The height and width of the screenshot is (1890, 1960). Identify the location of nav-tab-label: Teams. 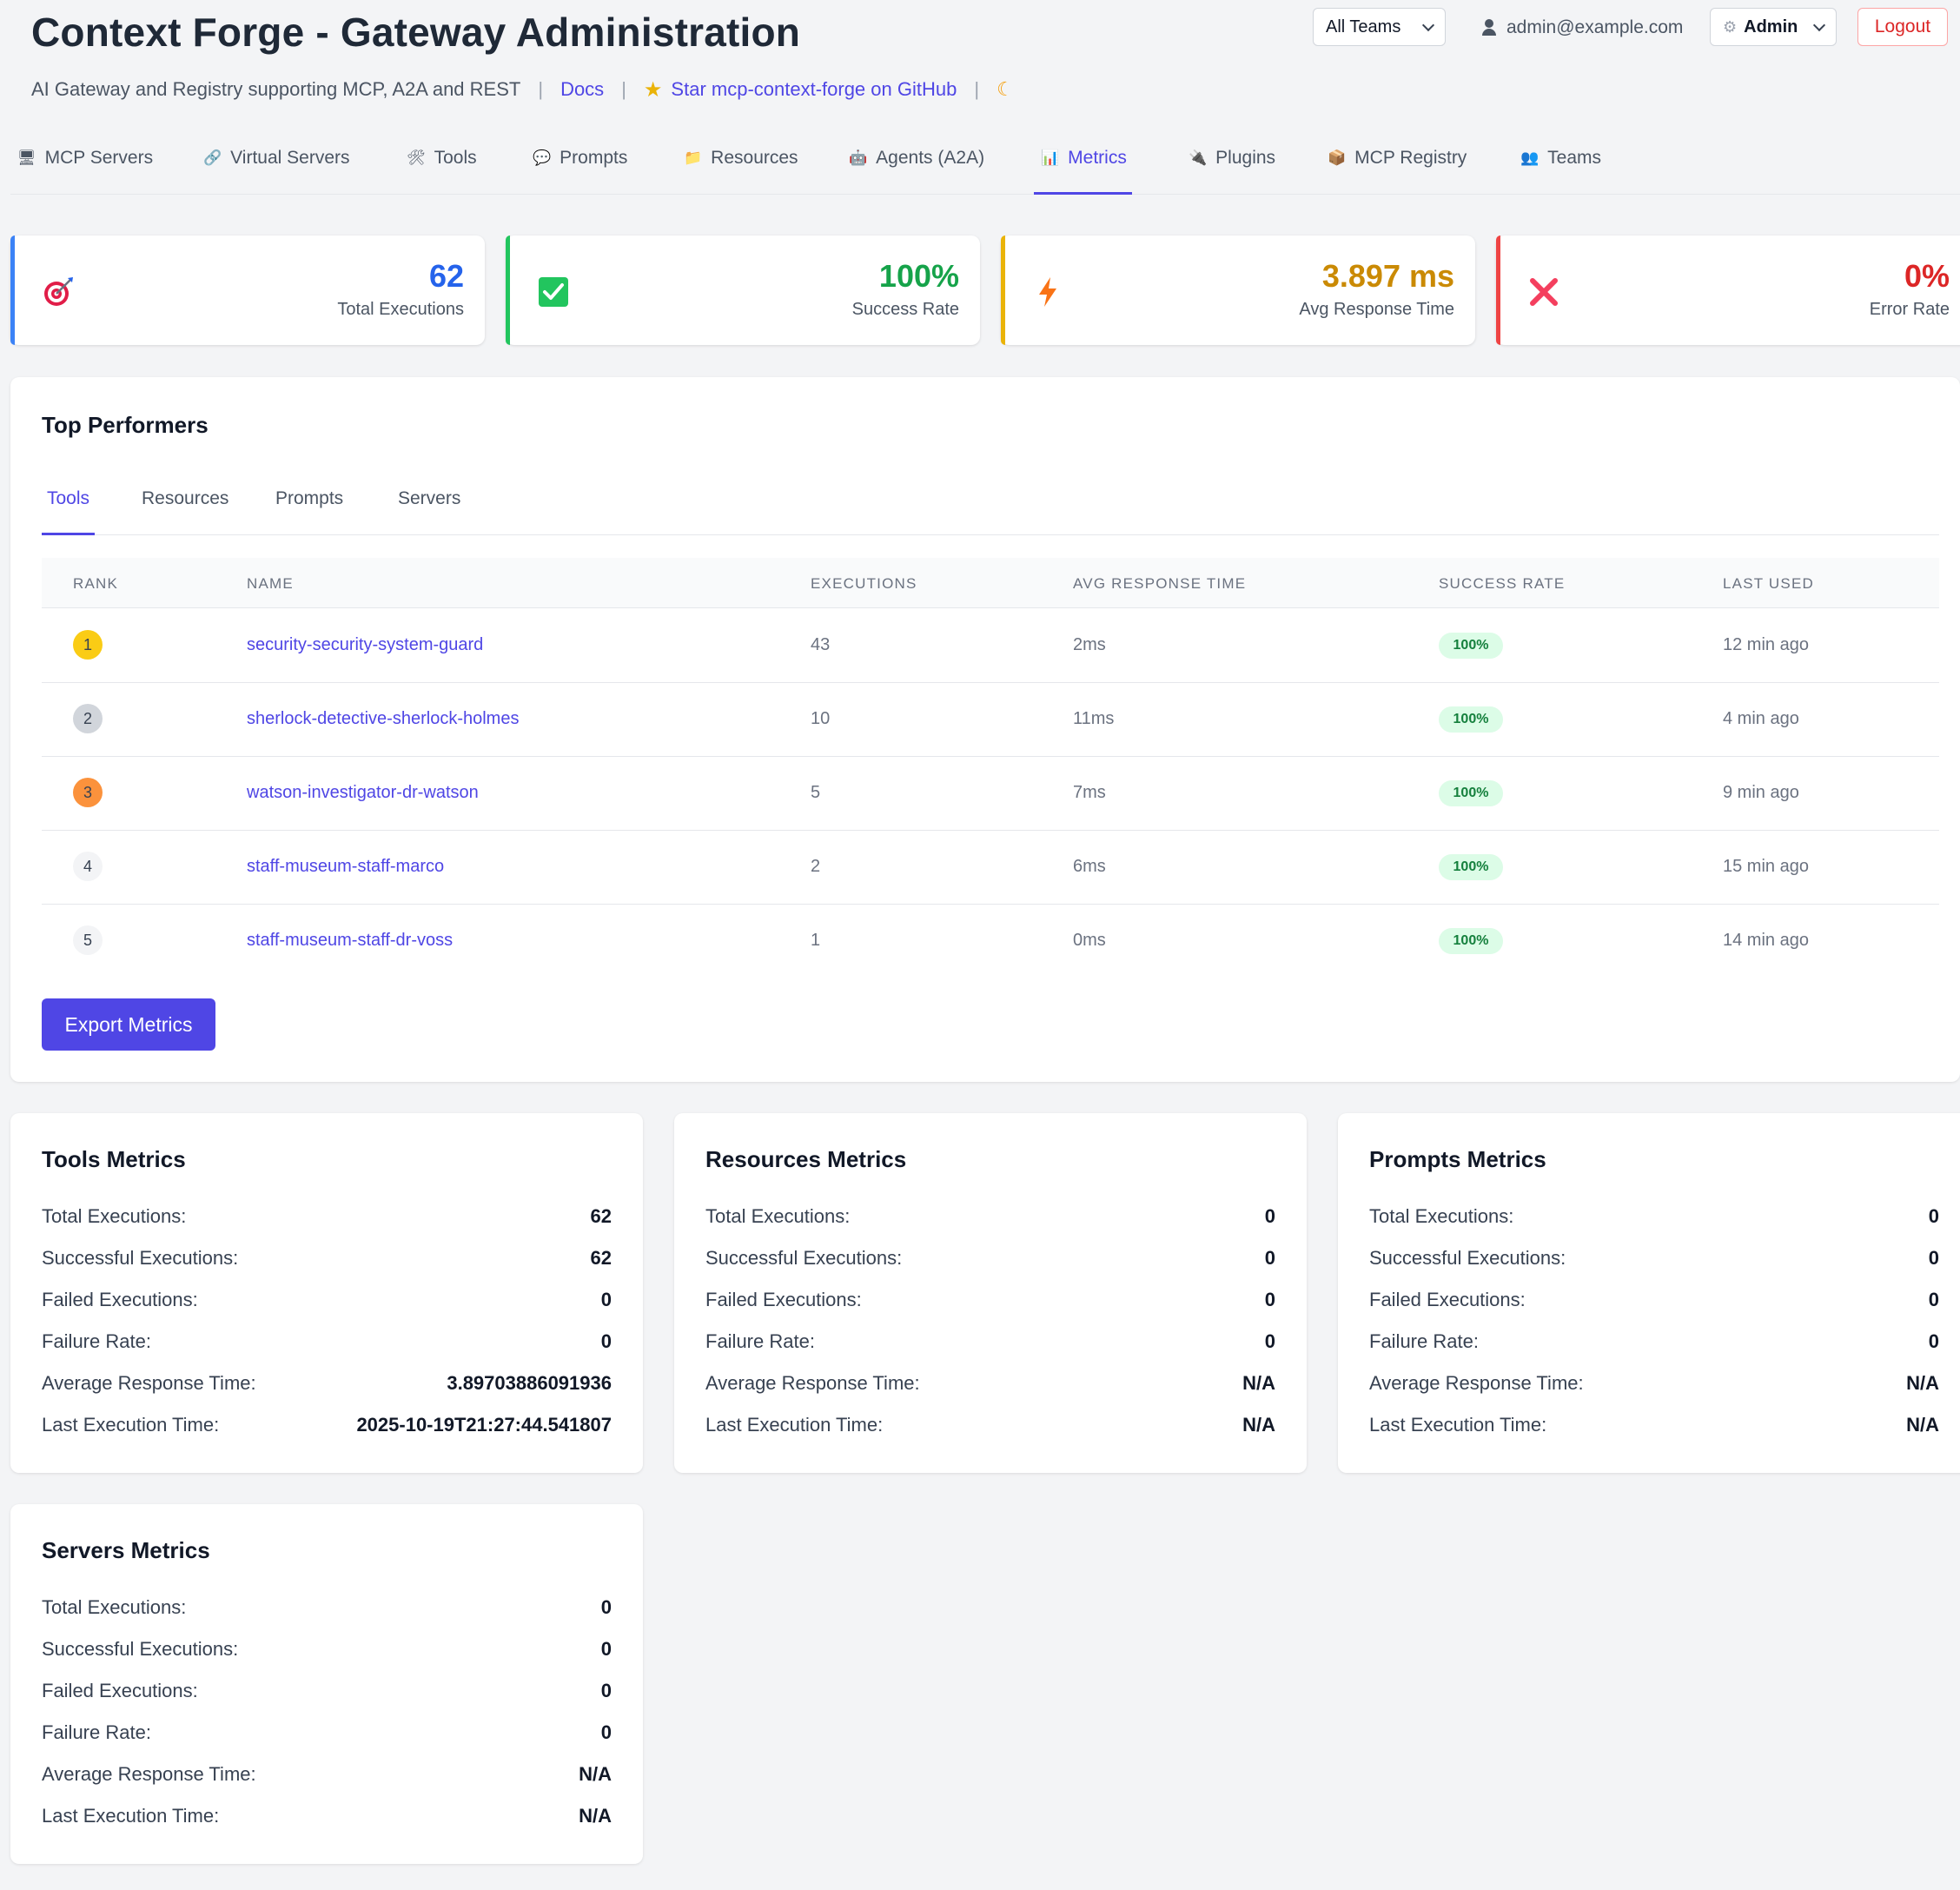
(1574, 158).